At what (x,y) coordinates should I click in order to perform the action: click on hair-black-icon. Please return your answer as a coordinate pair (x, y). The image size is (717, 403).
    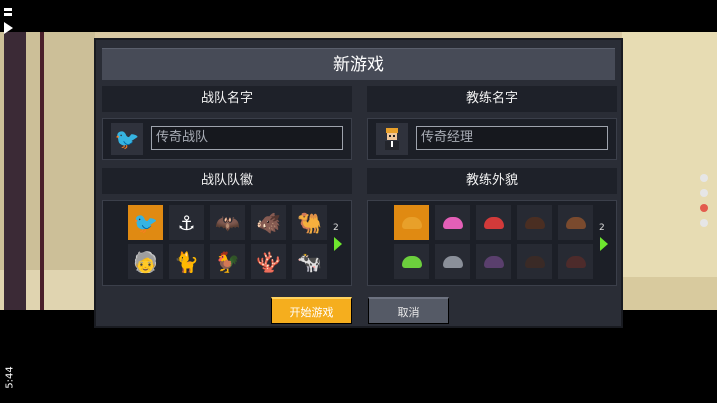
    Looking at the image, I should click on (534, 261).